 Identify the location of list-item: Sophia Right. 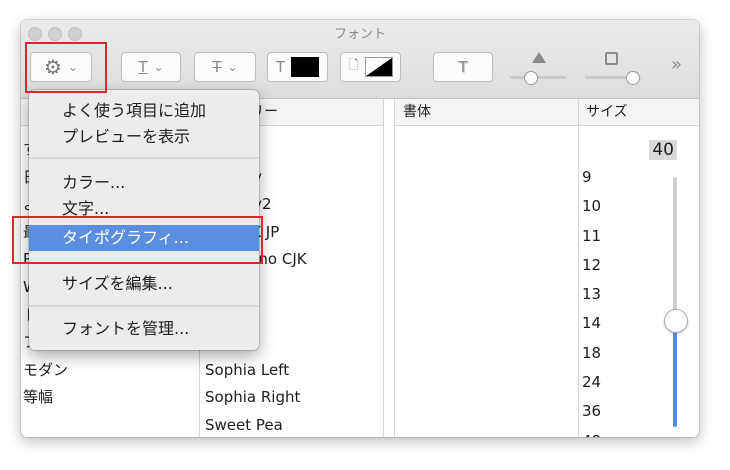
(292, 398).